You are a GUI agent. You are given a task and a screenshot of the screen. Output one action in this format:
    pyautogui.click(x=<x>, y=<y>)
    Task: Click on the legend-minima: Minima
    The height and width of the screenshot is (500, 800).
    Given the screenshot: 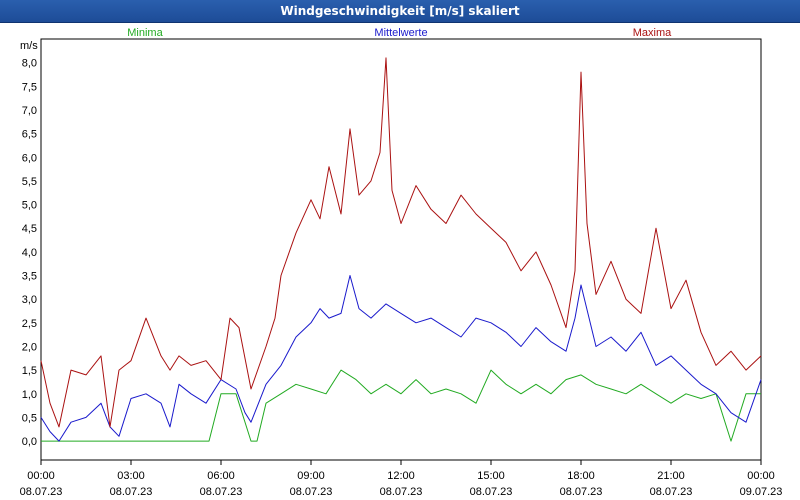 What is the action you would take?
    pyautogui.click(x=145, y=33)
    